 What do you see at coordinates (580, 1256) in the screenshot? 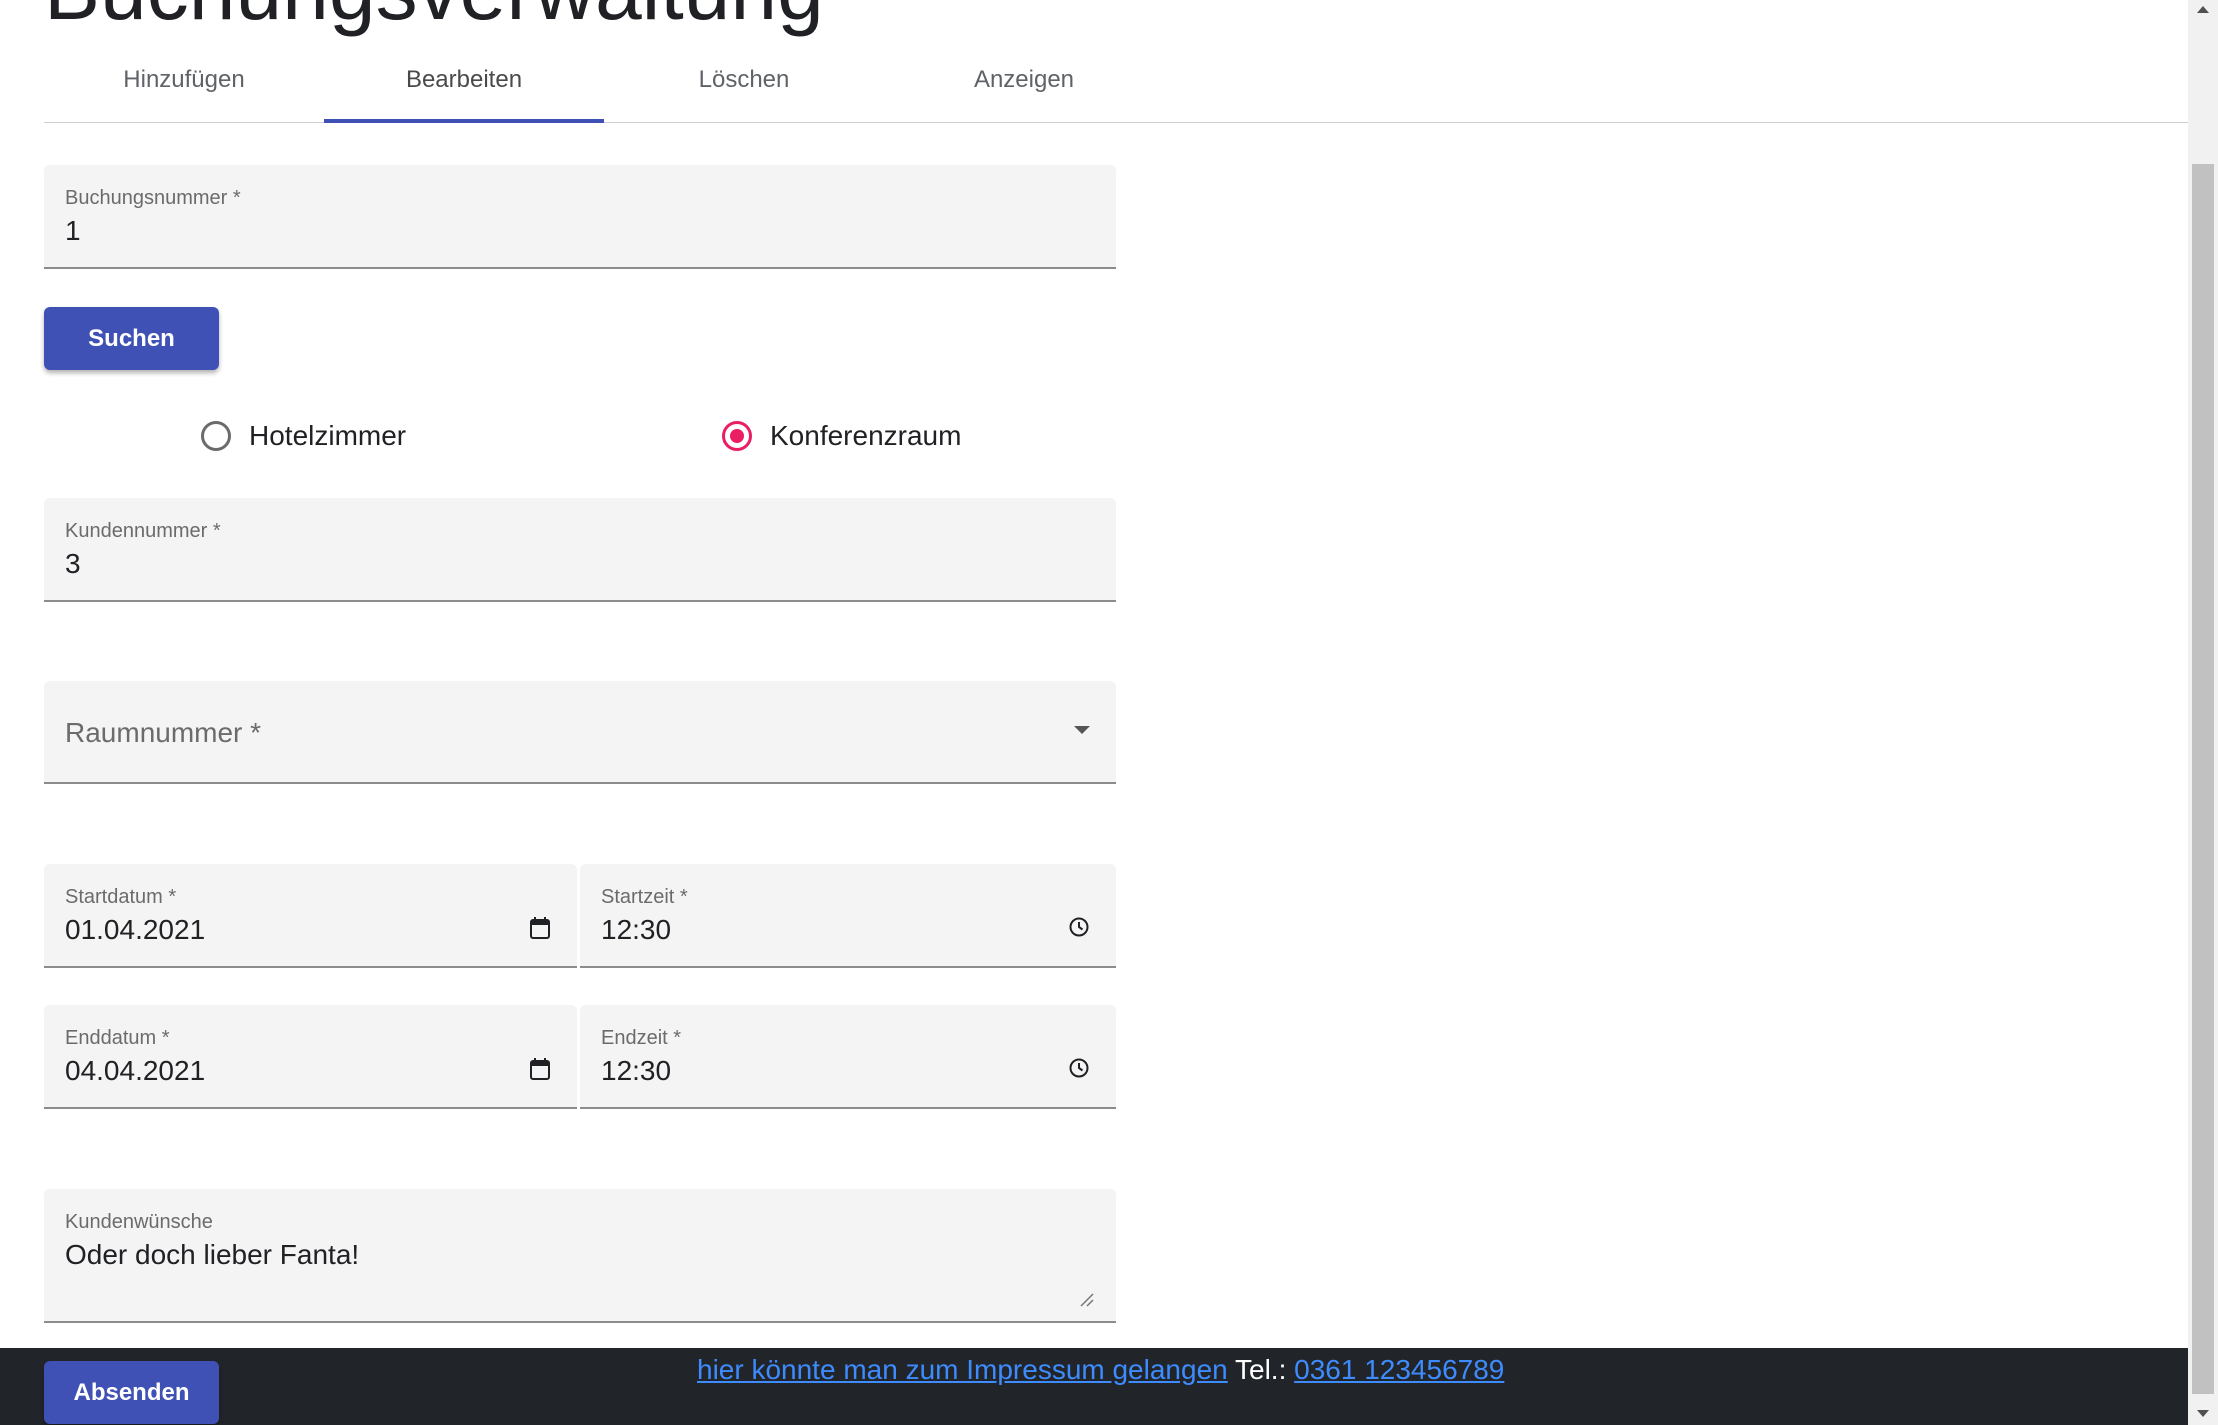
I see `customer-wishes-textarea: Kundenwünsche Oder doch lieber Fanta!` at bounding box center [580, 1256].